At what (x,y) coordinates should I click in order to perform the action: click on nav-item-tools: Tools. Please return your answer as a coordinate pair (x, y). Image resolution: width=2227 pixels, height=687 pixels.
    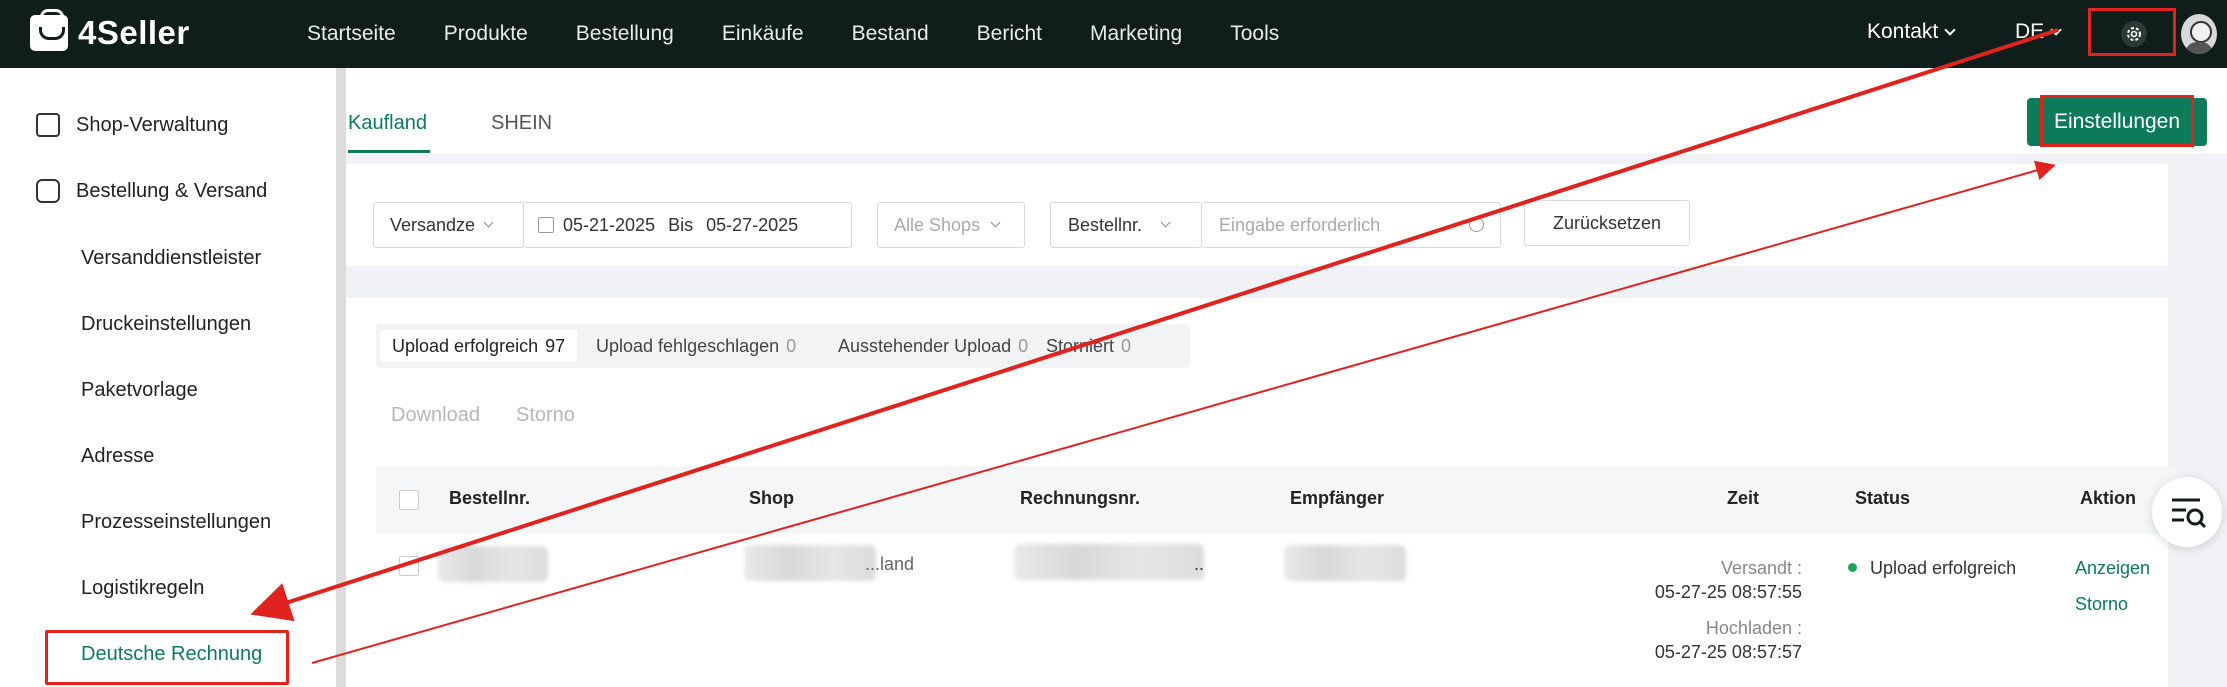
    Looking at the image, I should click on (1254, 34).